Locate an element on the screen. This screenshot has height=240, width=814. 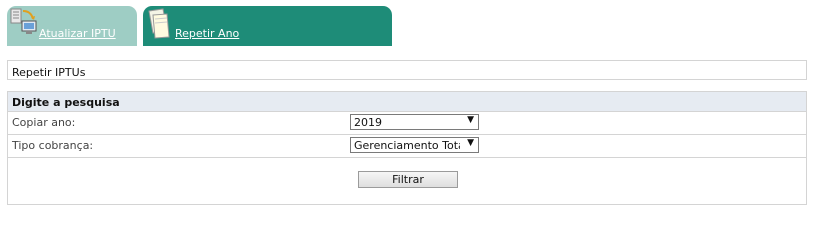
field-row-tipo-cobranca: Tipo cobrança: Gerenciamento Total ▼ is located at coordinates (407, 146).